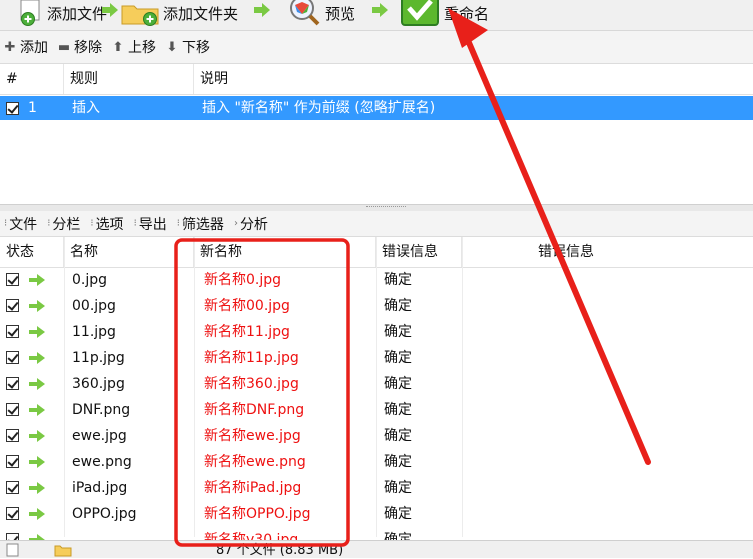  Describe the element at coordinates (305, 13) in the screenshot. I see `preview-icon` at that location.